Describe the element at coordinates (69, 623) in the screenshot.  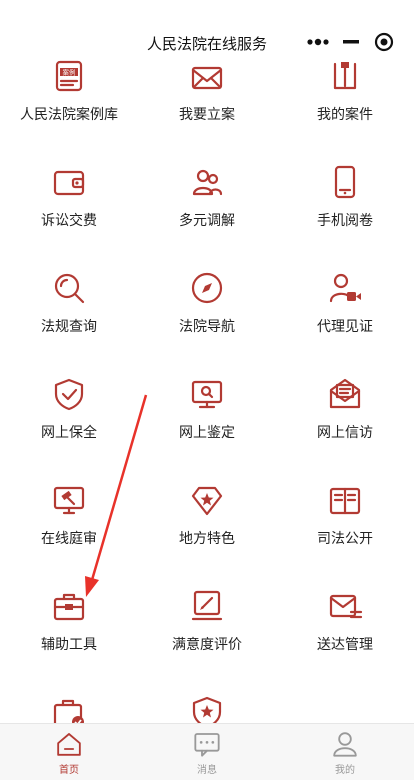
I see `service-item: 辅助工具` at that location.